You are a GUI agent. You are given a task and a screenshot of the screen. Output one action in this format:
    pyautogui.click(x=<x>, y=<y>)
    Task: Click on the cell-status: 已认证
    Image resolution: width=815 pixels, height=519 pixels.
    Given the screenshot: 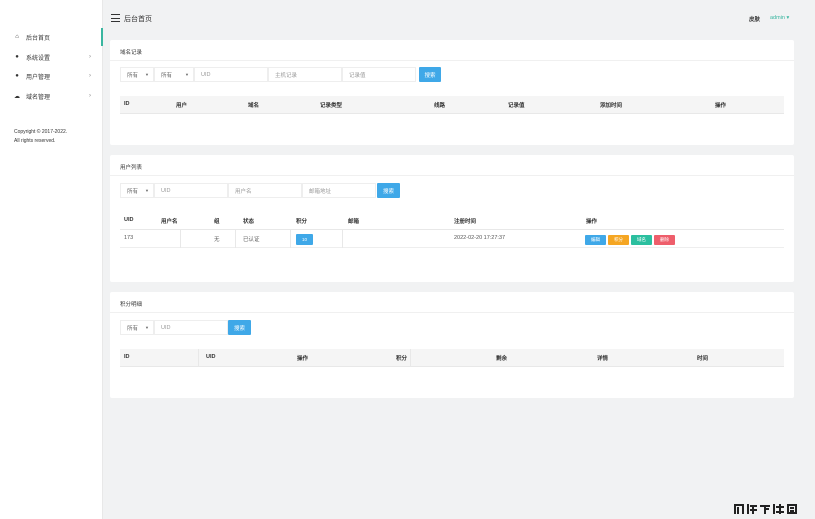 What is the action you would take?
    pyautogui.click(x=251, y=240)
    